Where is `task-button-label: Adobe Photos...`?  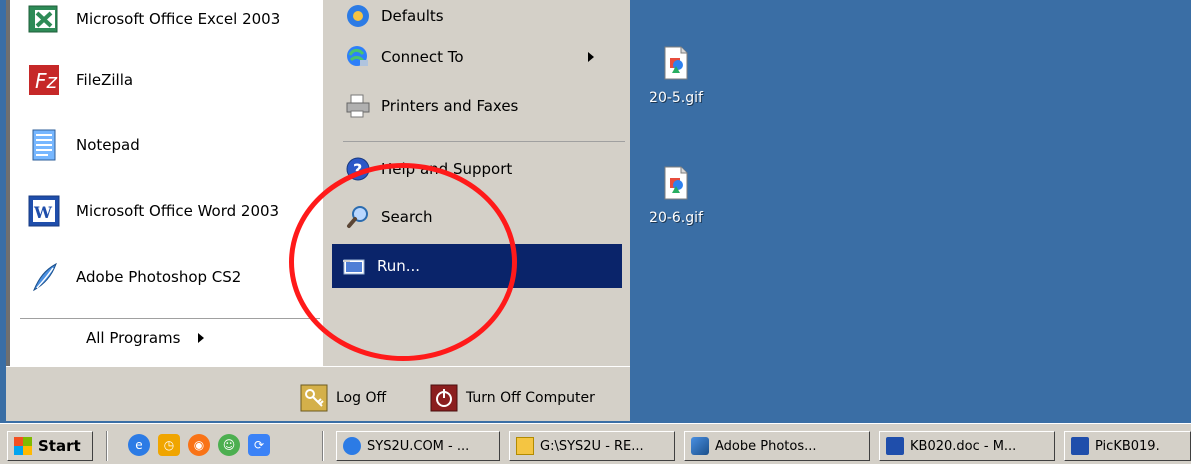
task-button-label: Adobe Photos... is located at coordinates (766, 446).